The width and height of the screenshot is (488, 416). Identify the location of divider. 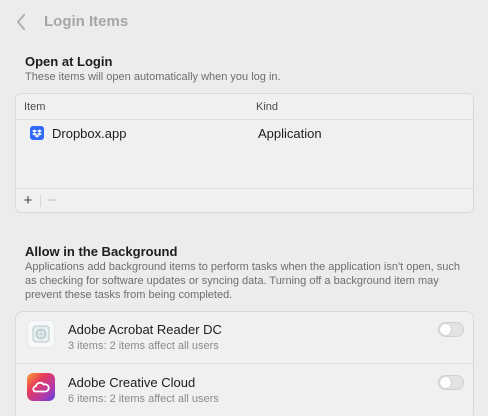
(40, 201).